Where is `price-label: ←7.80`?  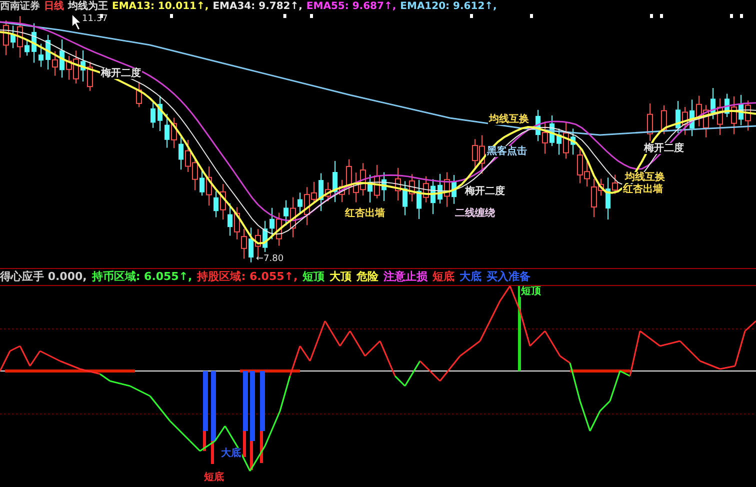
price-label: ←7.80 is located at coordinates (270, 259).